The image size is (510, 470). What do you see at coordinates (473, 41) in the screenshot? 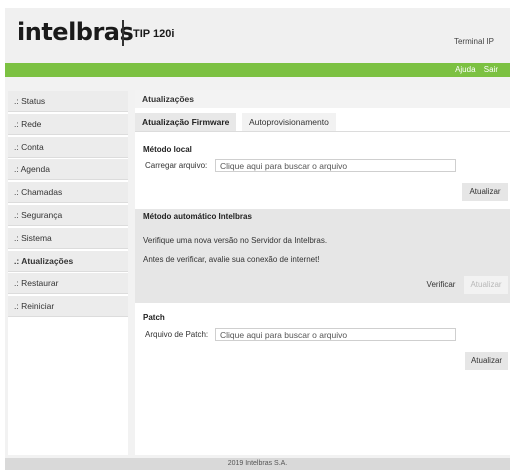
I see `device-type-label: Terminal IP` at bounding box center [473, 41].